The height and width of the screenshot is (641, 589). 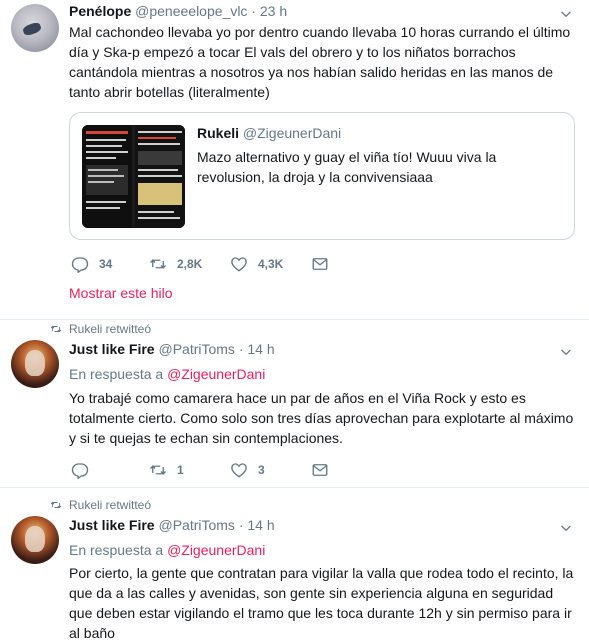 What do you see at coordinates (261, 470) in the screenshot?
I see `like-count: 3` at bounding box center [261, 470].